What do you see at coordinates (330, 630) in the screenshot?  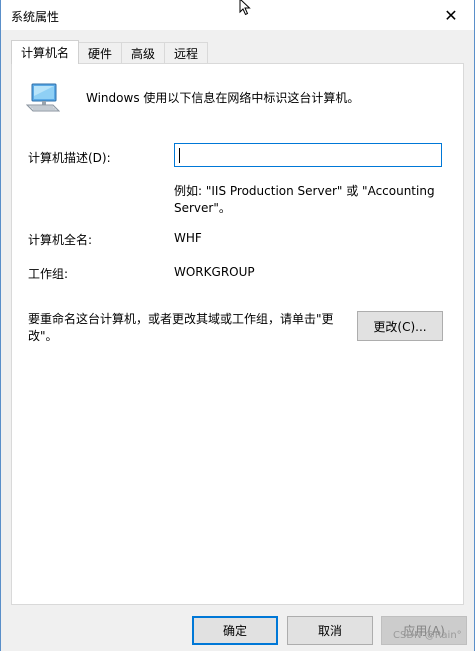 I see `cancel-button: 取消` at bounding box center [330, 630].